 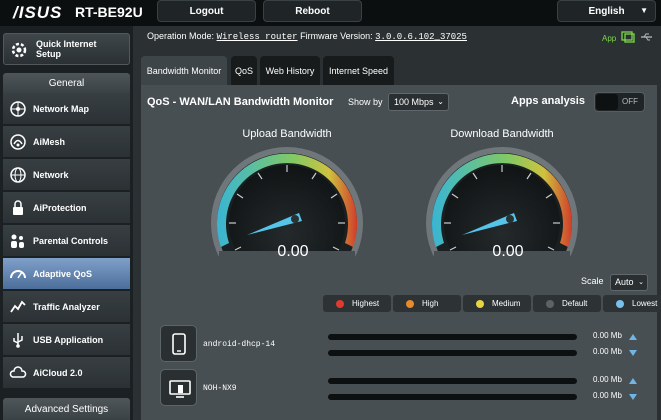 I want to click on sidebar-item-parental-controls: Parental Controls, so click(x=66, y=241).